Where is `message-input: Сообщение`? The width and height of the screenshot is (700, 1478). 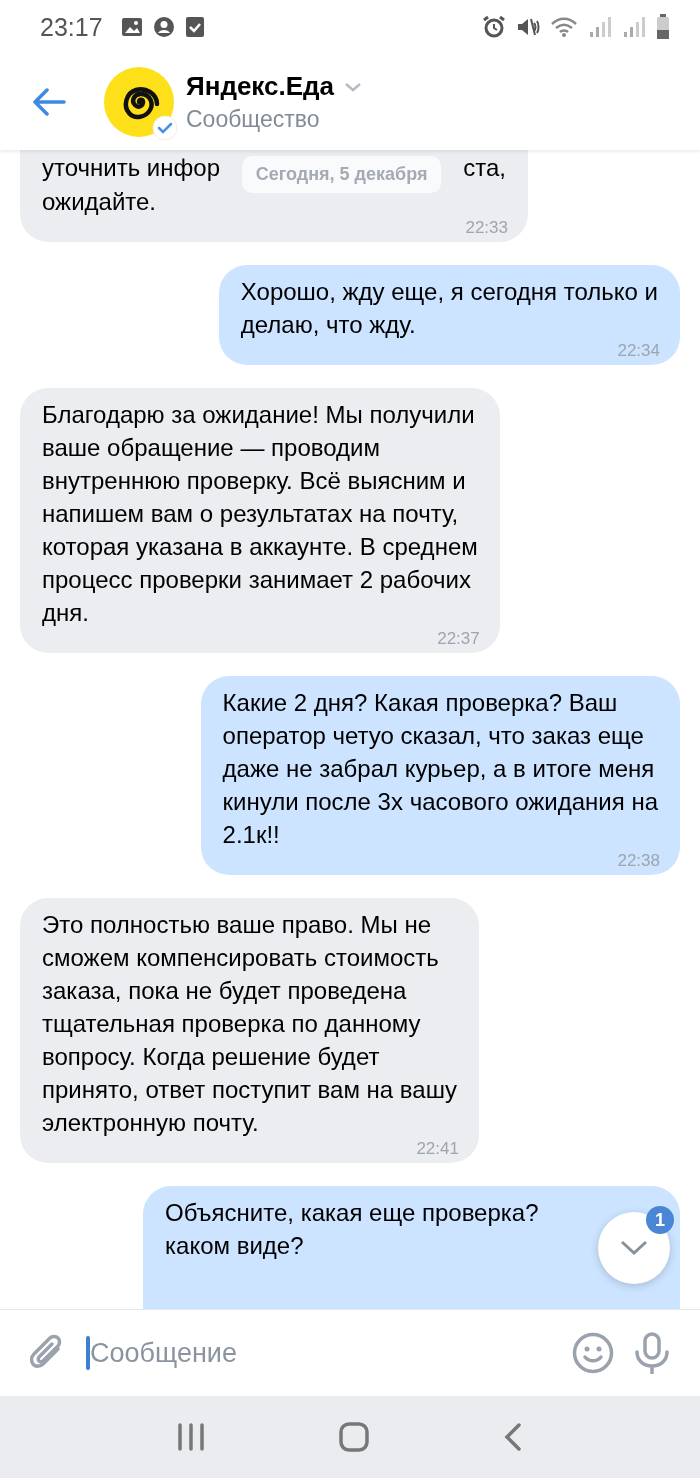 message-input: Сообщение is located at coordinates (321, 1353).